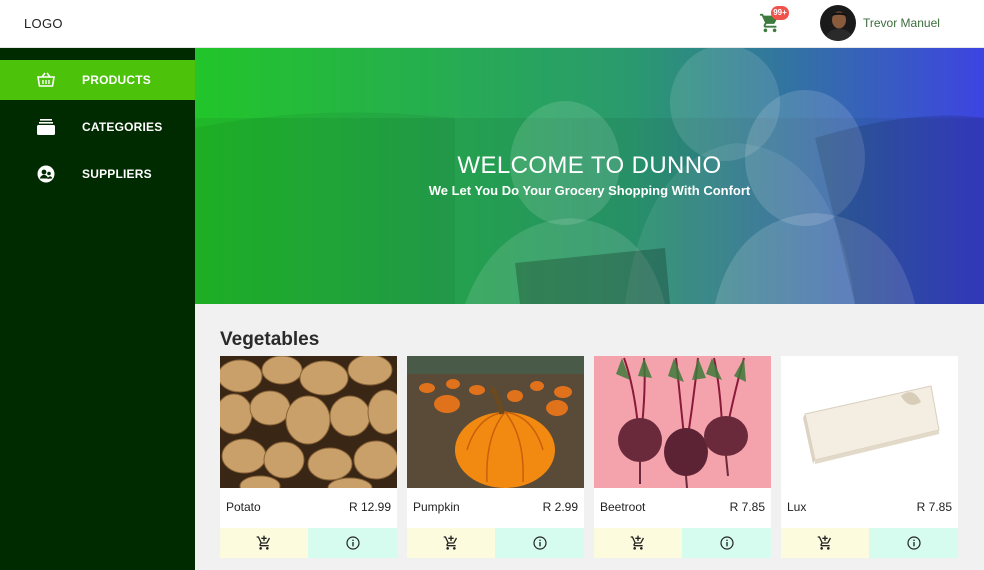  I want to click on product-card: Pumpkin R 2.99, so click(495, 457).